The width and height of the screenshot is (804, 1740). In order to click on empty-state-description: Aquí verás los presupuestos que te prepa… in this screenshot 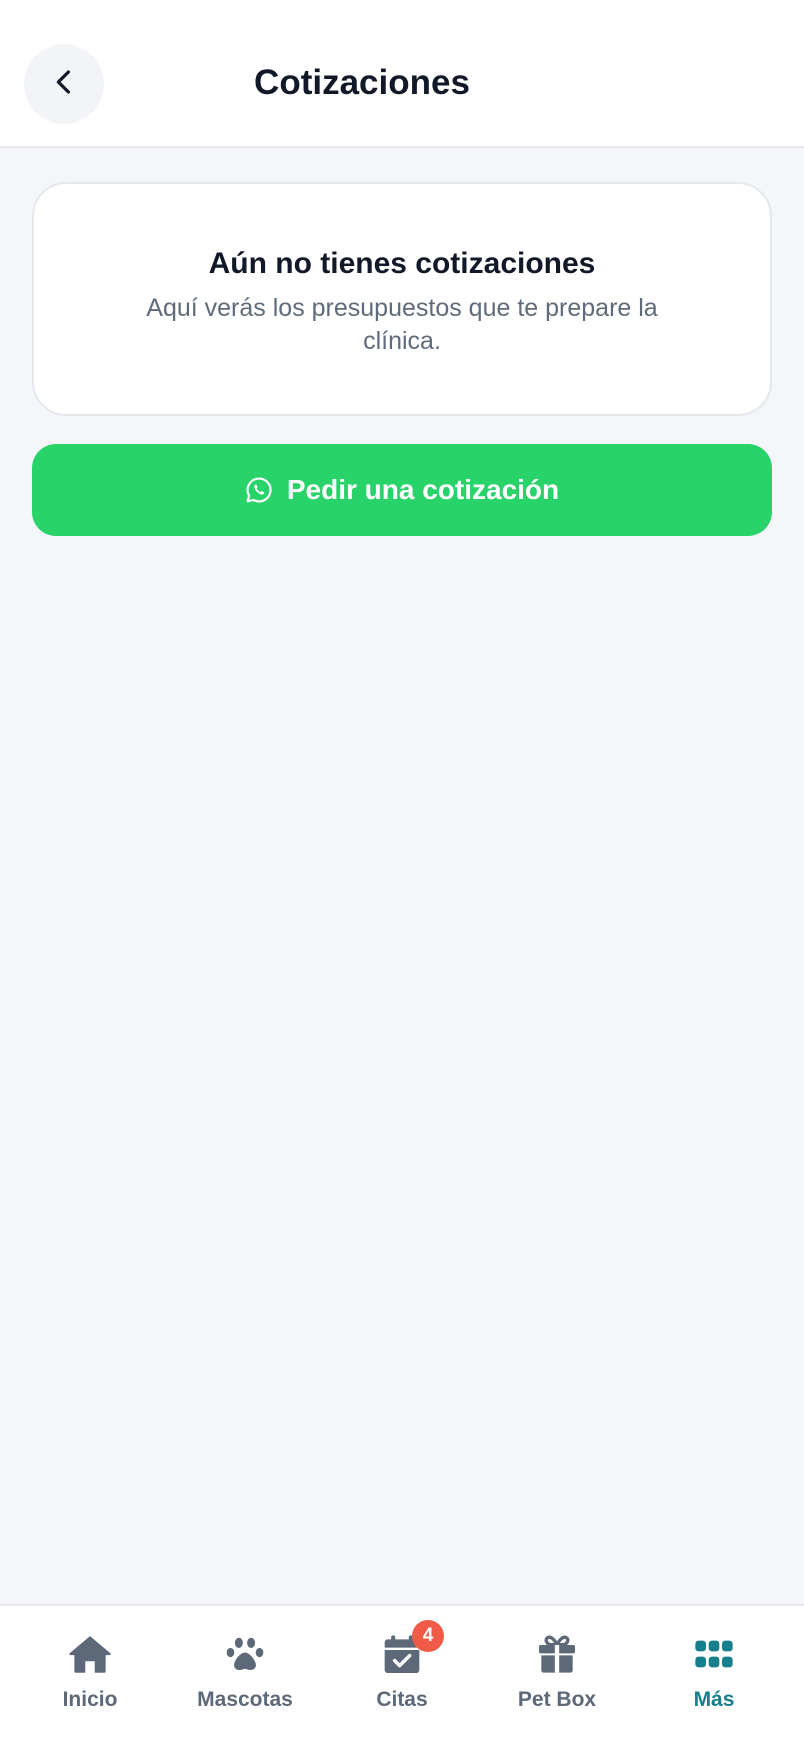, I will do `click(402, 324)`.